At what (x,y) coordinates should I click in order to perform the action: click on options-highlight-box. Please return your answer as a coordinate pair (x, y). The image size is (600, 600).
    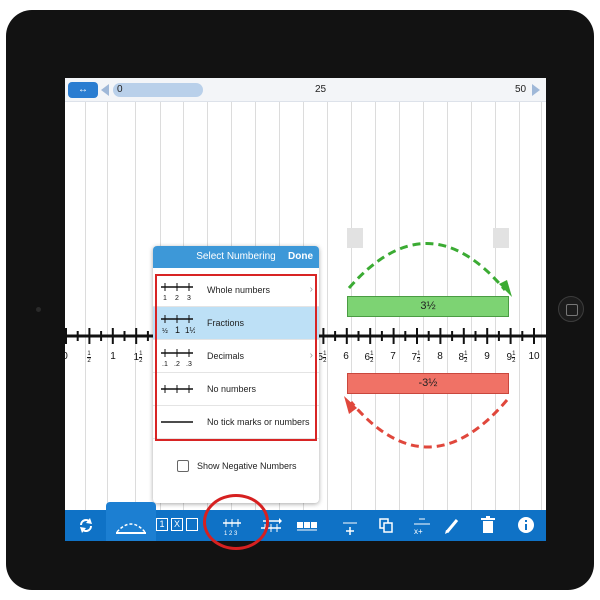
    Looking at the image, I should click on (236, 357).